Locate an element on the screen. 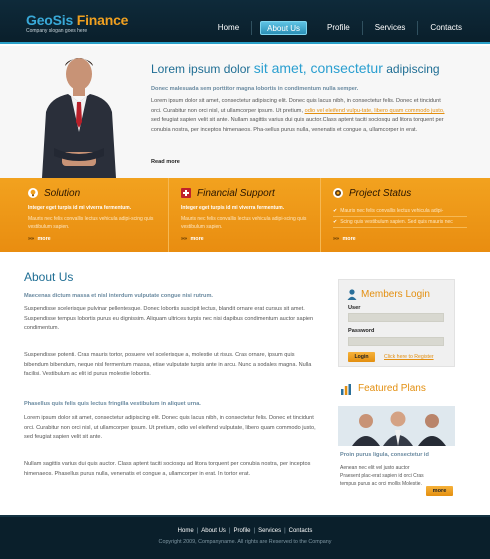 This screenshot has height=559, width=490. nav-profile: Profile is located at coordinates (339, 28).